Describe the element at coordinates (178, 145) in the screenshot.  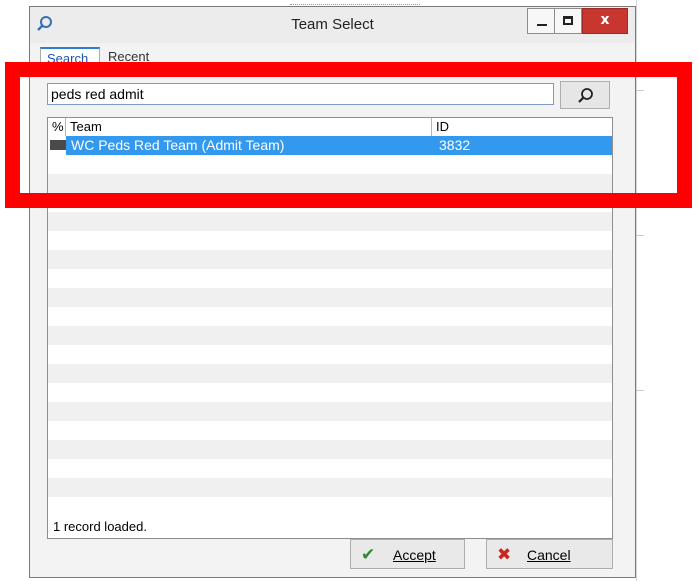
I see `team-cell: WC Peds Red Team (Admit Team)` at that location.